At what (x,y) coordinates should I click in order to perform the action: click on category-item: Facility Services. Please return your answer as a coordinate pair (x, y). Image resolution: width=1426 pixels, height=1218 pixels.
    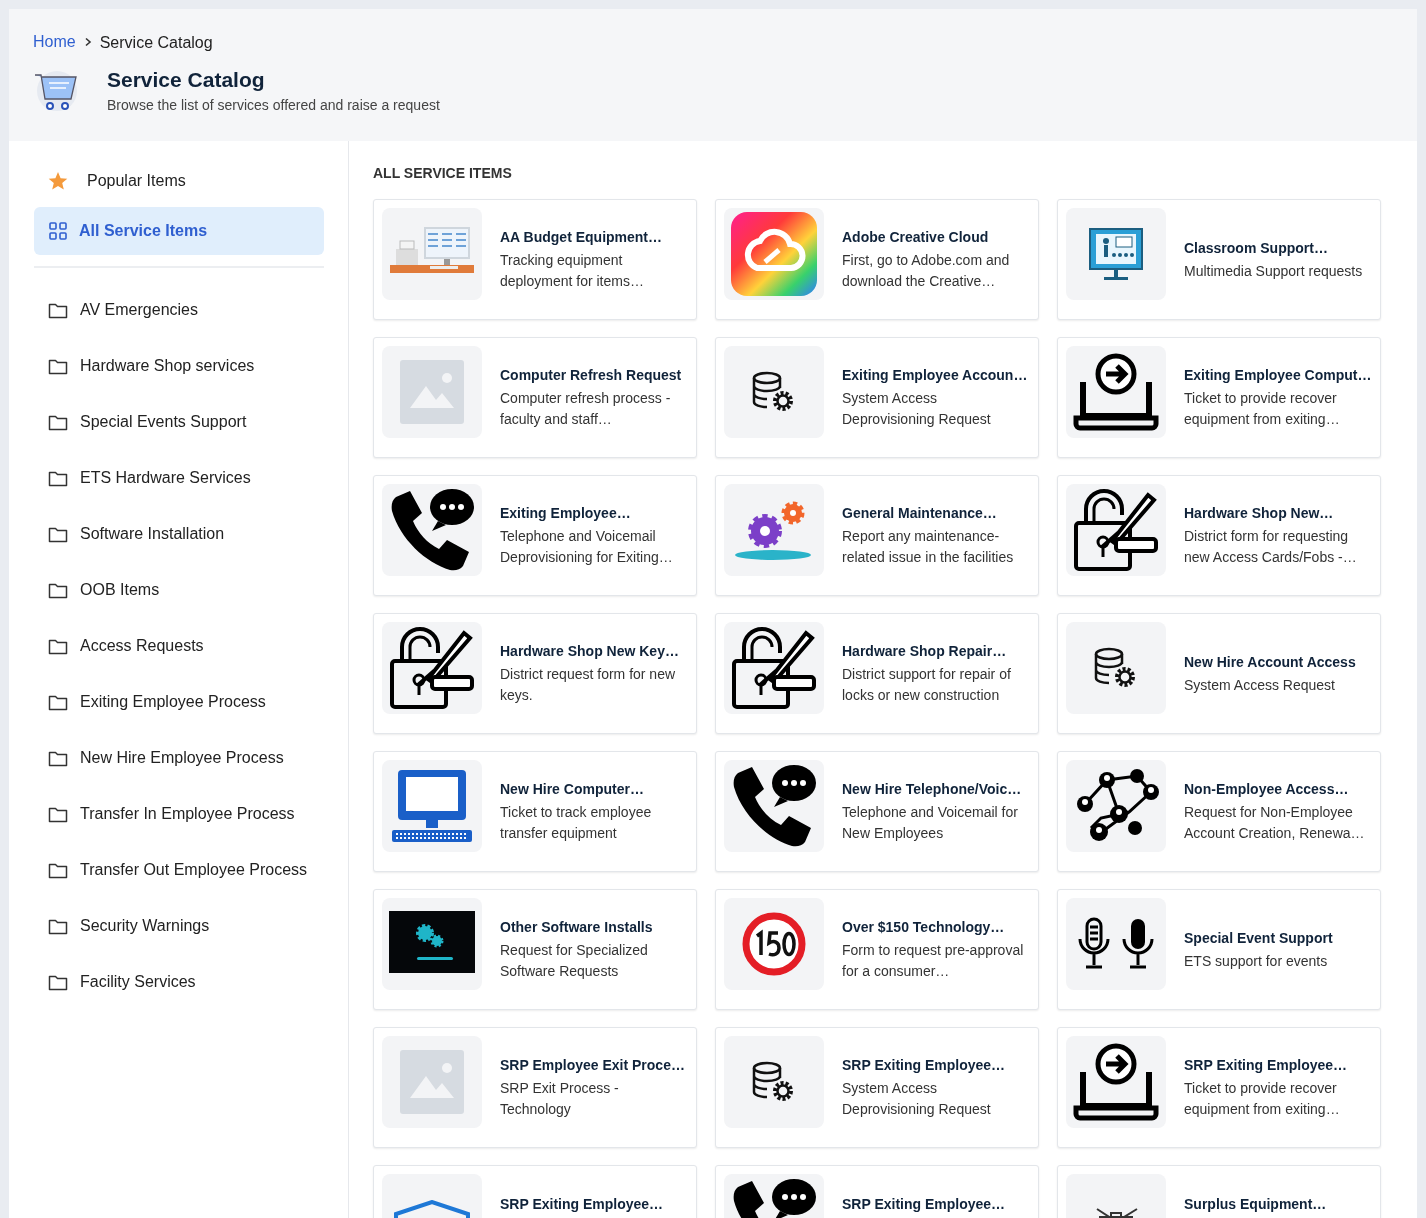
    Looking at the image, I should click on (174, 982).